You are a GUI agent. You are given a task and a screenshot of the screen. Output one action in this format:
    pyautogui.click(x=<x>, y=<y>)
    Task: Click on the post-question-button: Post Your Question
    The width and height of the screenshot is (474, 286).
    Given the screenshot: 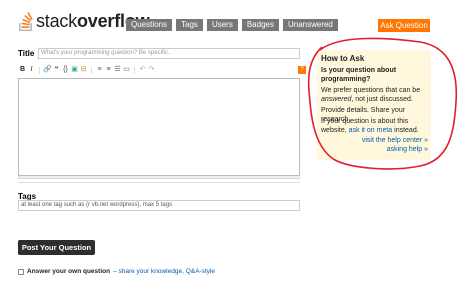 What is the action you would take?
    pyautogui.click(x=56, y=247)
    